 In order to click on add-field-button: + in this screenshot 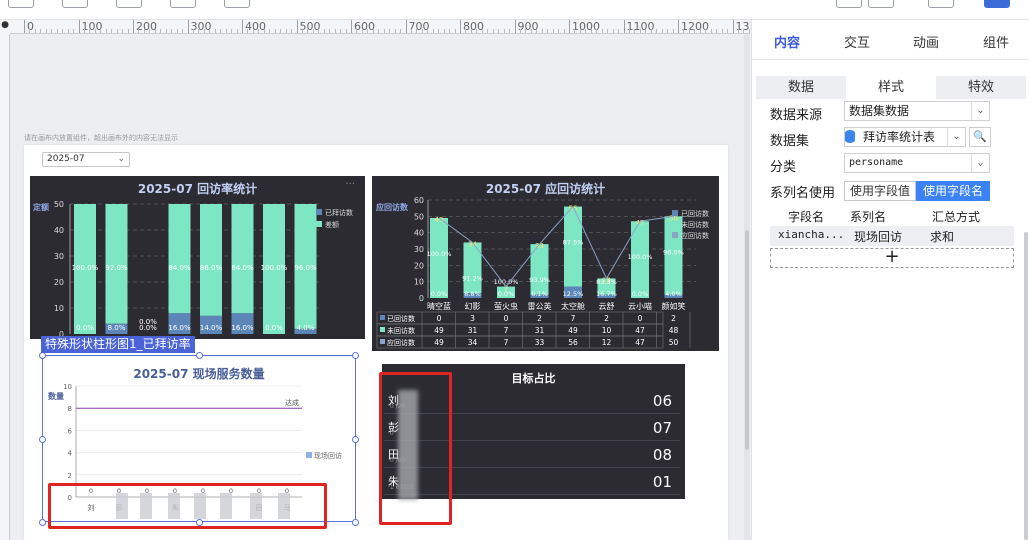, I will do `click(892, 258)`.